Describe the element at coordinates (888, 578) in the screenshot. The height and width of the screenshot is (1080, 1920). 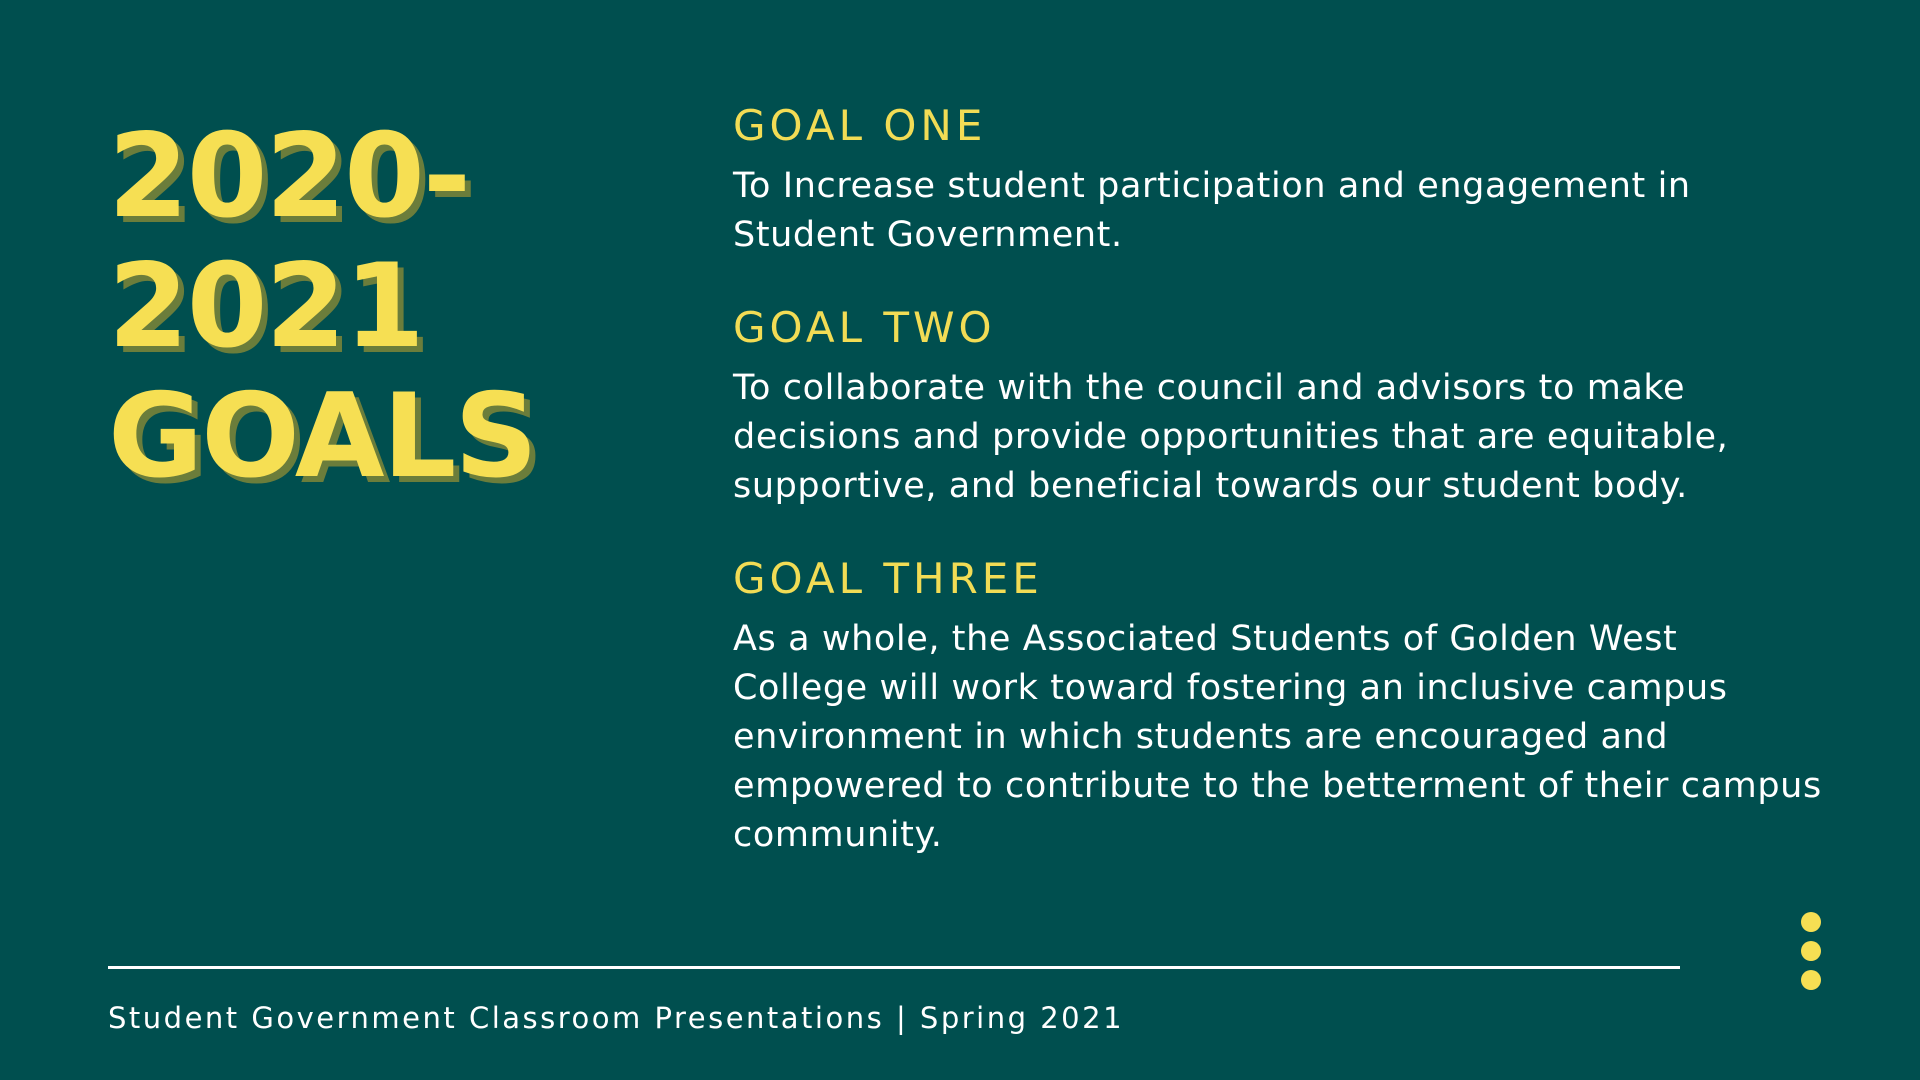
I see `goal-heading: GOAL THREE` at that location.